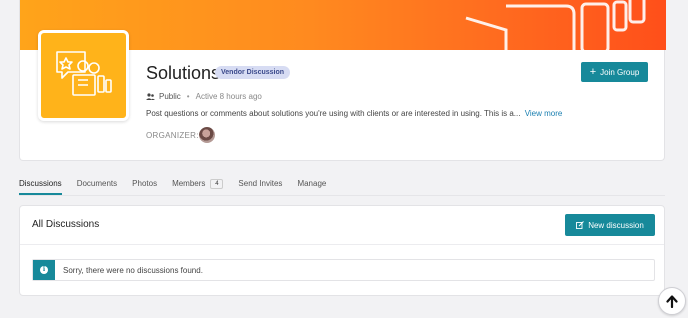  What do you see at coordinates (150, 96) in the screenshot?
I see `people-icon` at bounding box center [150, 96].